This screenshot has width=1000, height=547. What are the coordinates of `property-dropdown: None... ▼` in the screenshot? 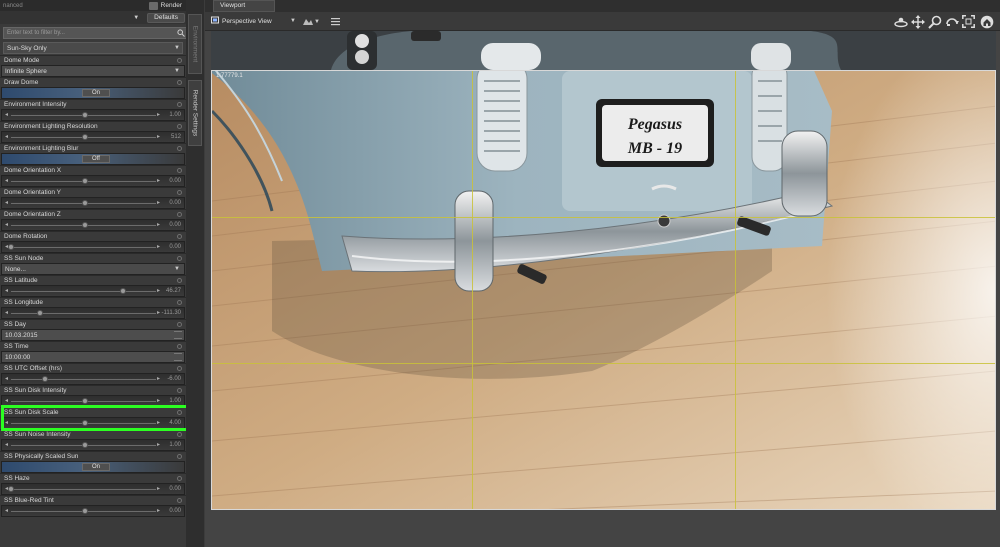 It's located at (93, 269).